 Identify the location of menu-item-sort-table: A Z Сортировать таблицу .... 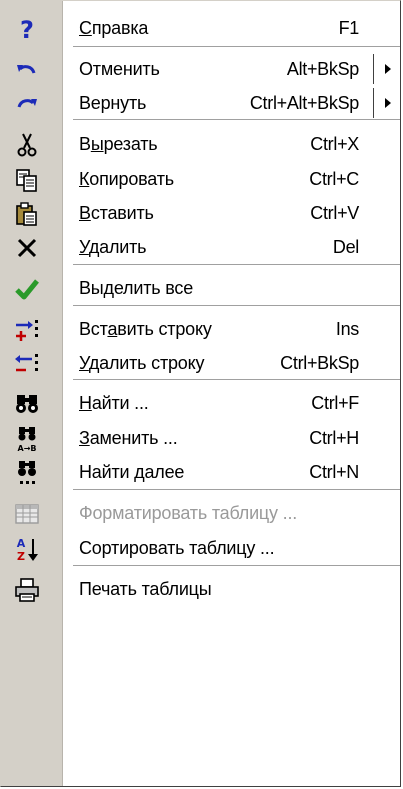
(200, 548).